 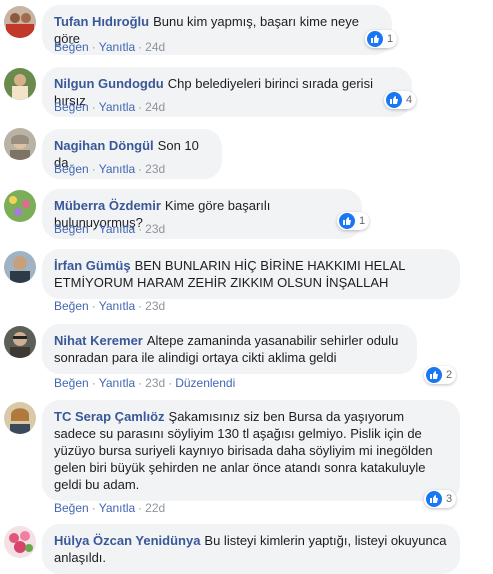 What do you see at coordinates (155, 508) in the screenshot?
I see `timestamp: 22d` at bounding box center [155, 508].